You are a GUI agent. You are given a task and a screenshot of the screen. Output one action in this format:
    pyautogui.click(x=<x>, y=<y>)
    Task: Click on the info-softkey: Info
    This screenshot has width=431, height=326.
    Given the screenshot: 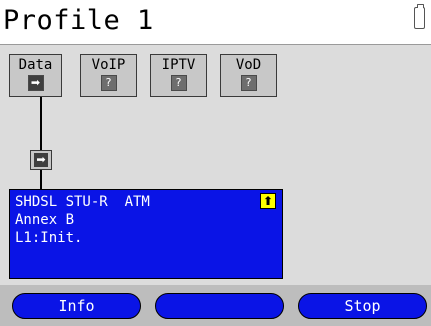 What is the action you would take?
    pyautogui.click(x=76, y=306)
    